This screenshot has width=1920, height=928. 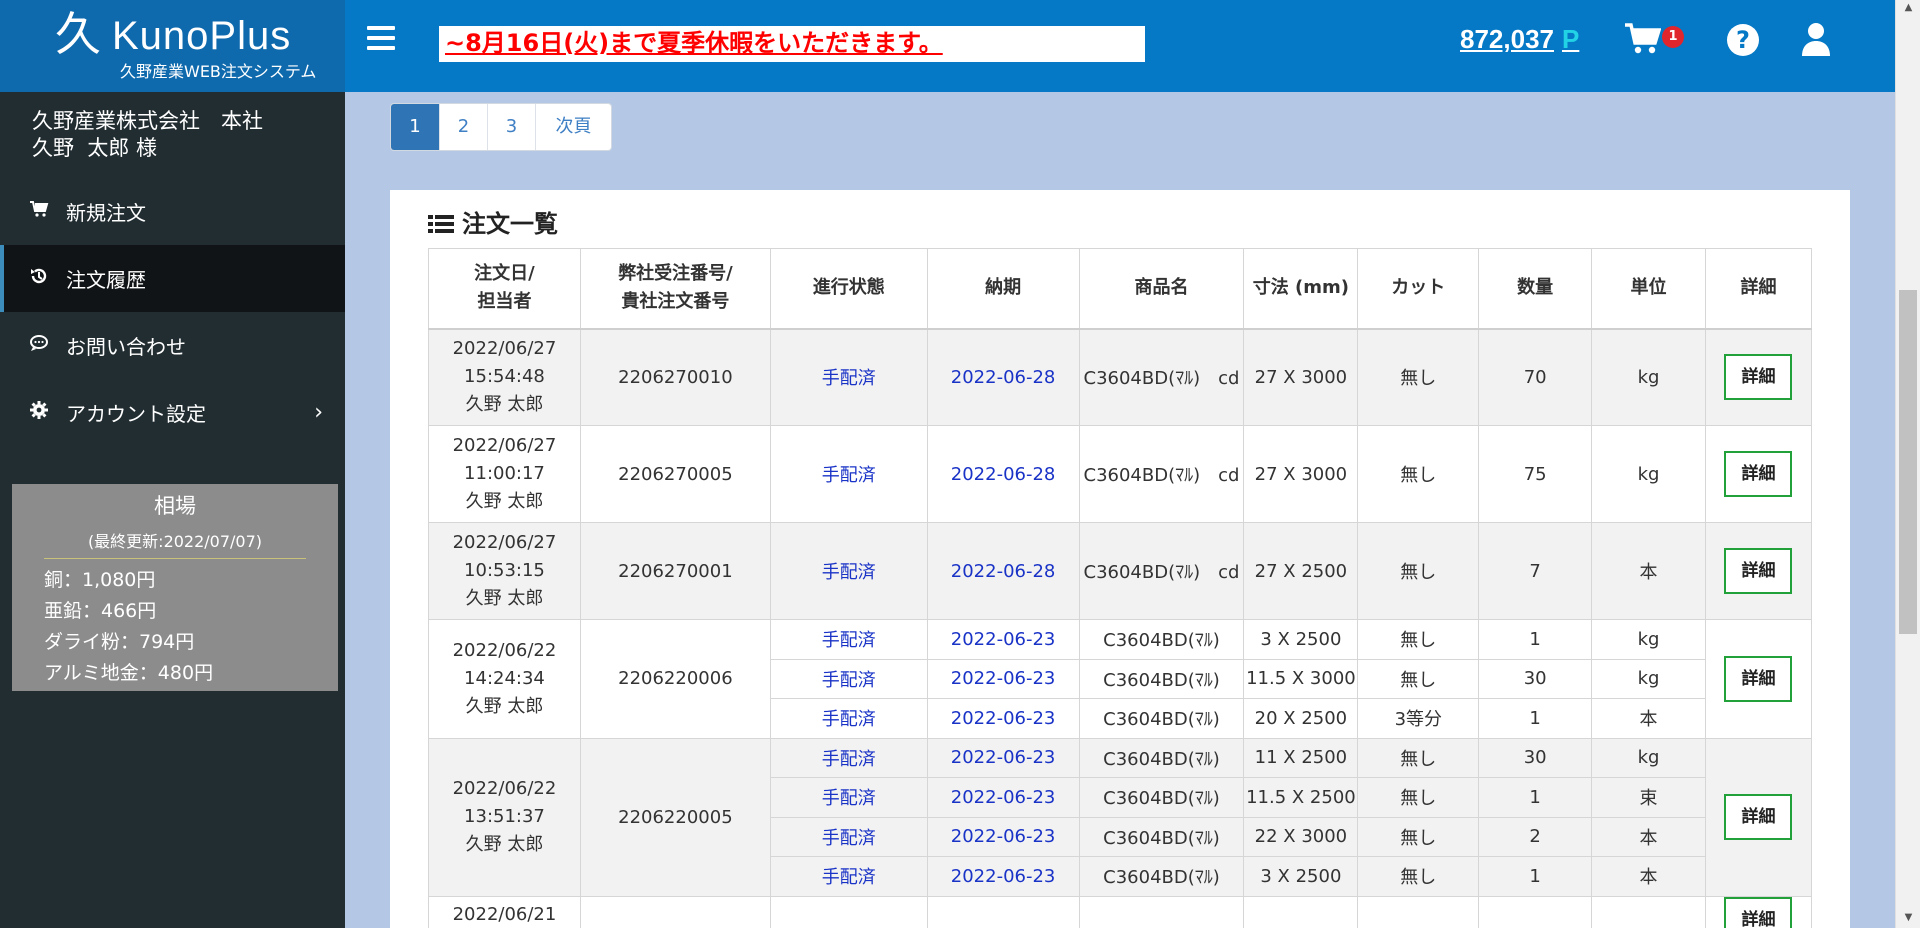 I want to click on col-status: 進行状態, so click(x=848, y=289).